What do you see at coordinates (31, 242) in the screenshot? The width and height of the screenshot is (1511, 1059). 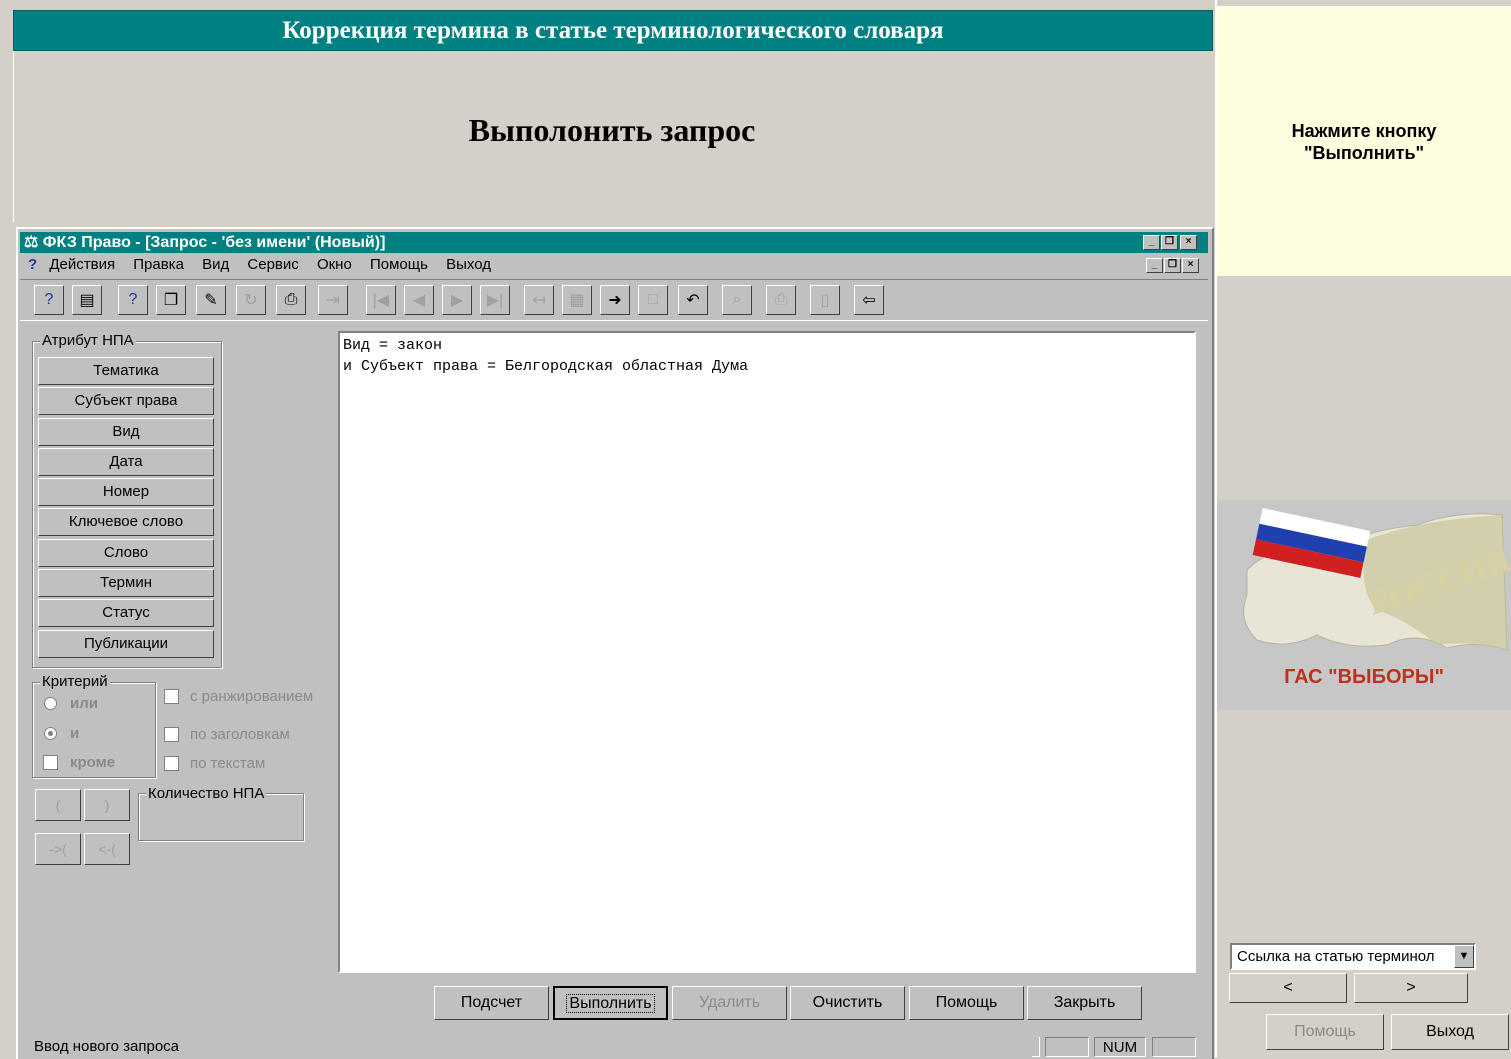 I see `scales-icon: ⚖` at bounding box center [31, 242].